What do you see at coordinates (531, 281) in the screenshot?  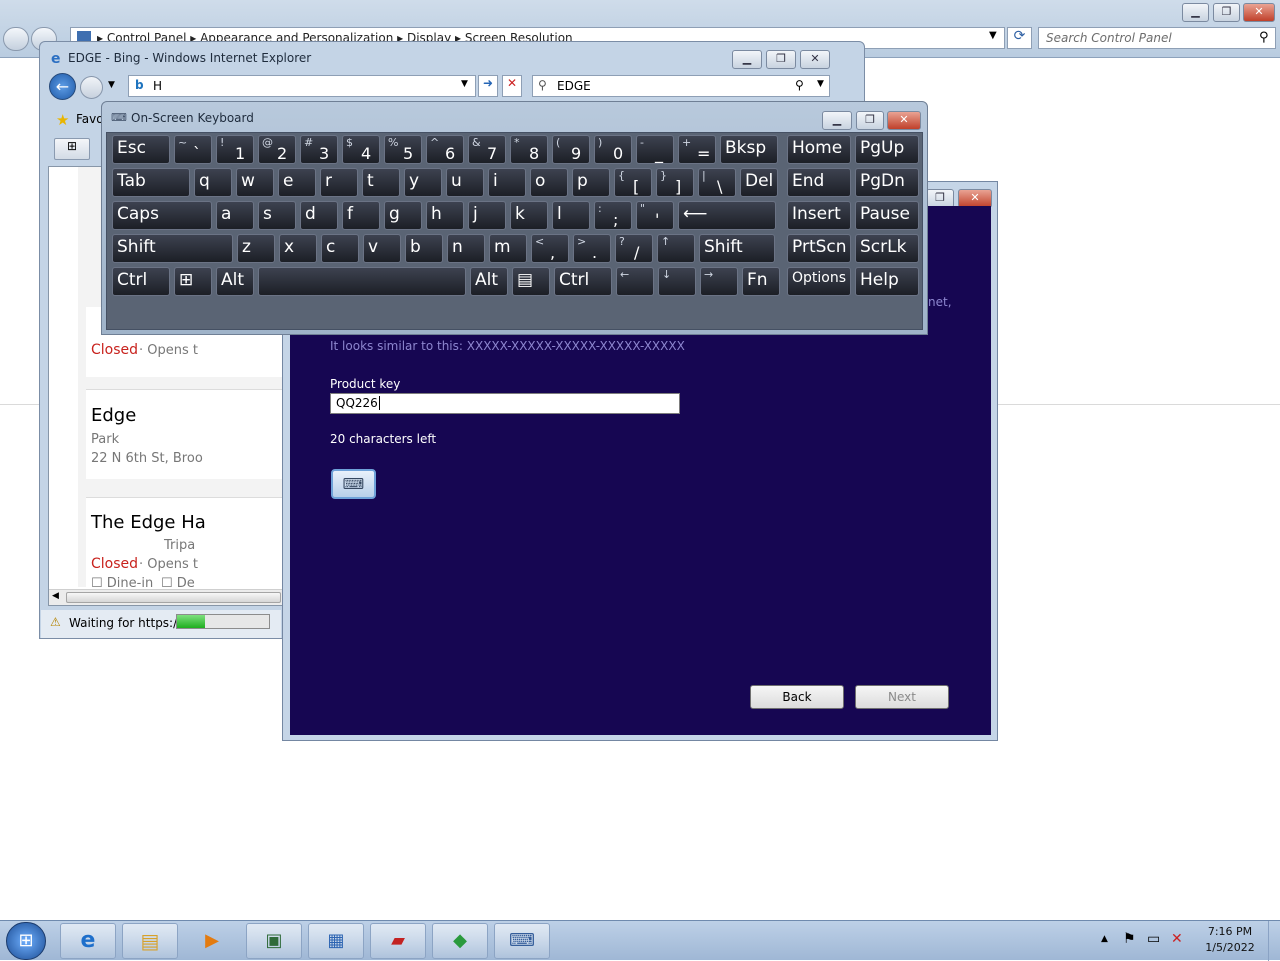 I see `key-4-5: ▤` at bounding box center [531, 281].